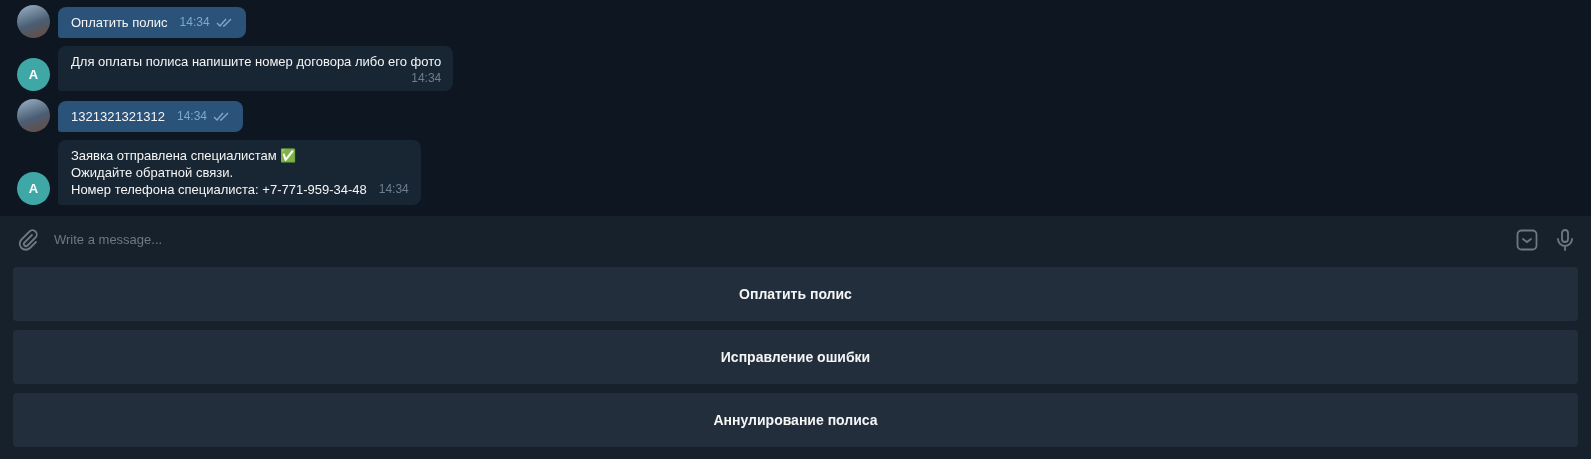  Describe the element at coordinates (118, 116) in the screenshot. I see `message-text: 1321321321312` at that location.